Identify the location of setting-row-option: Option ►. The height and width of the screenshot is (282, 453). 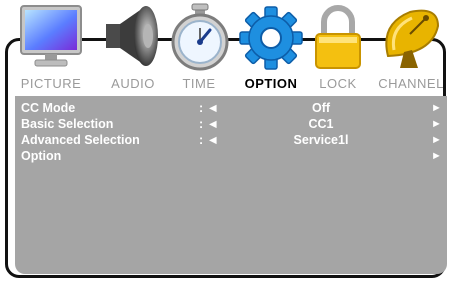
(231, 156).